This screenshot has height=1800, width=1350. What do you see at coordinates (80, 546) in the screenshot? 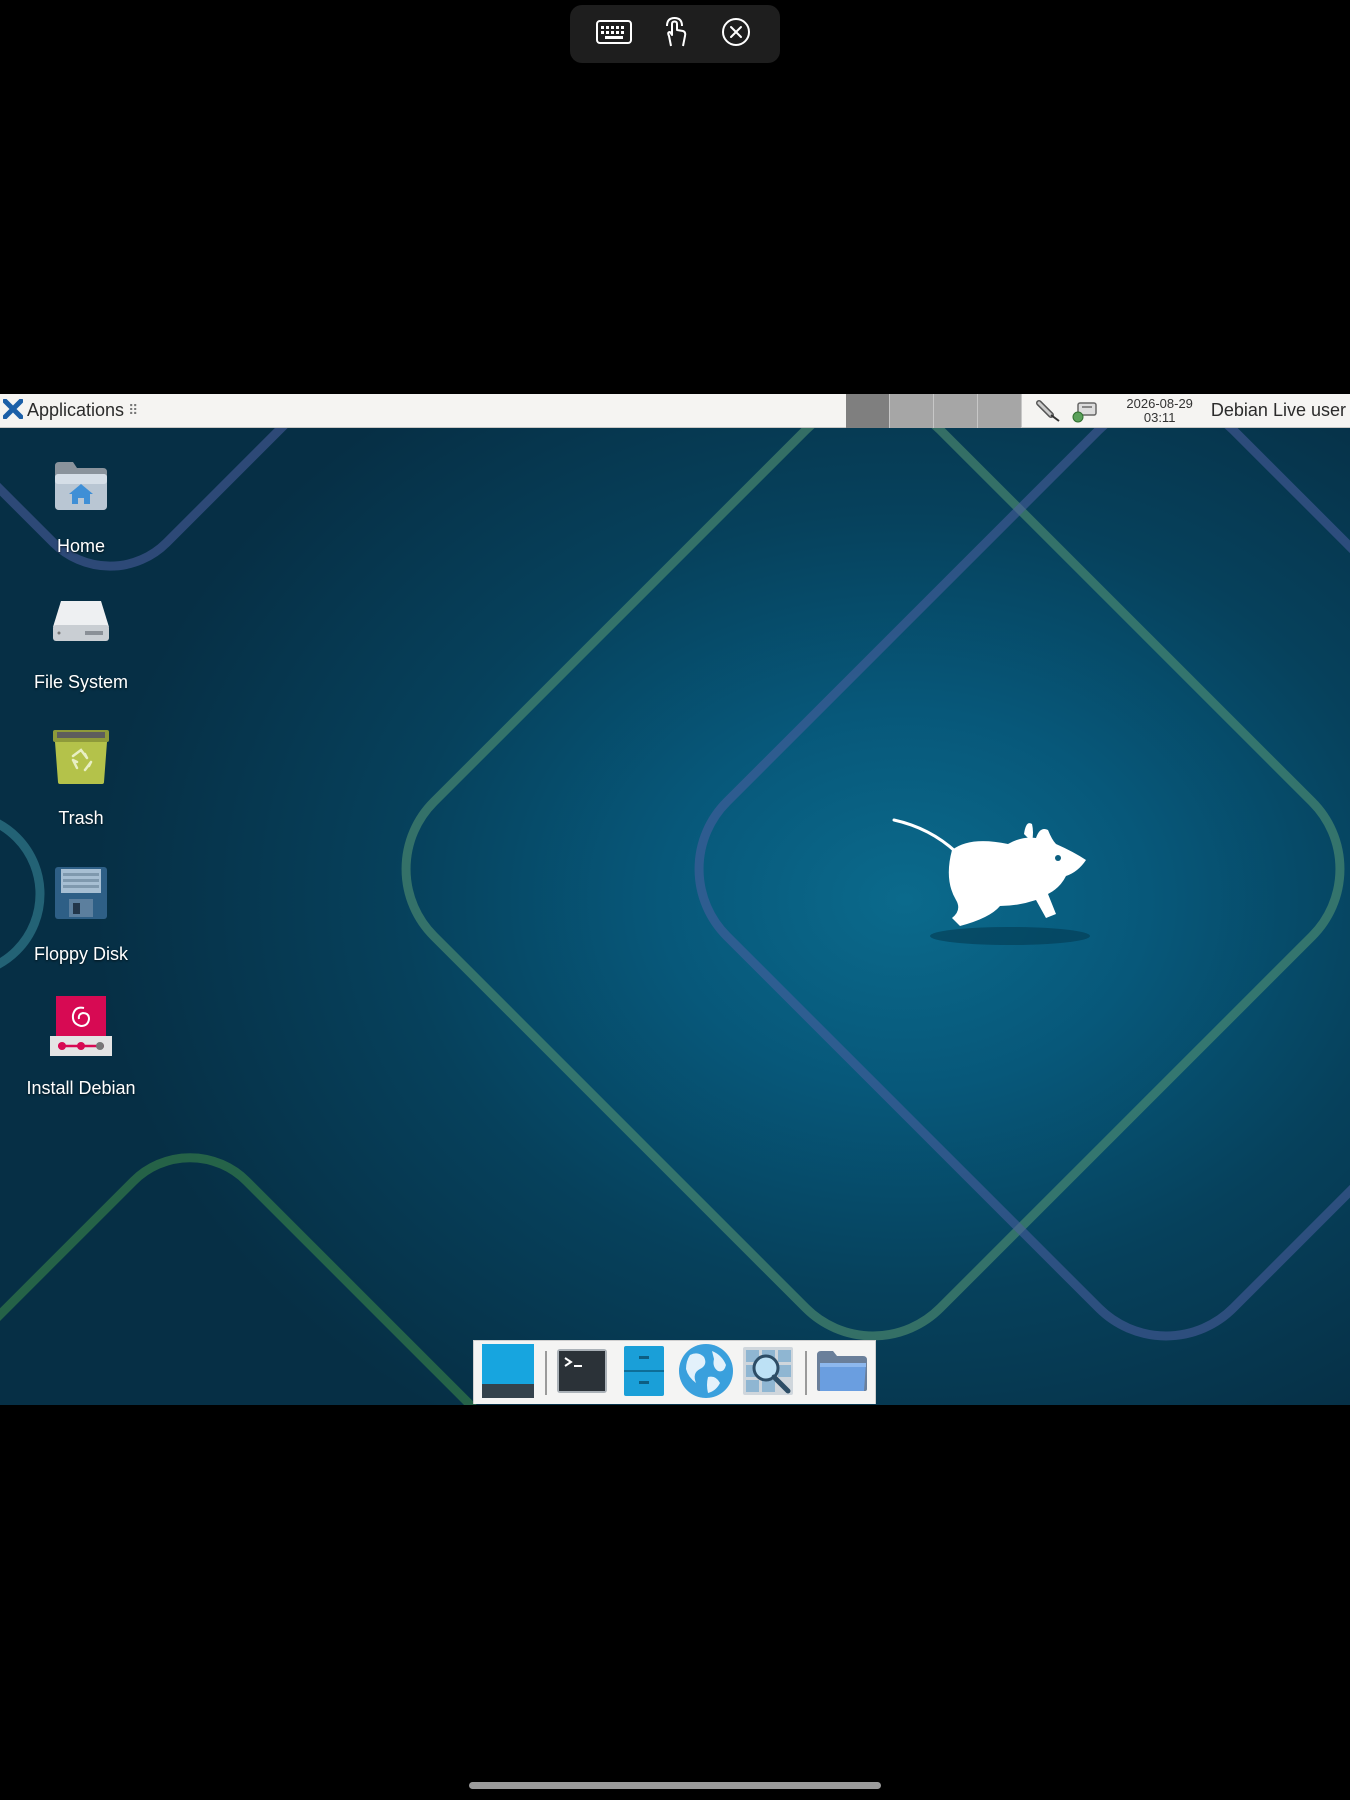
I see `desktop-icon-label: Home` at bounding box center [80, 546].